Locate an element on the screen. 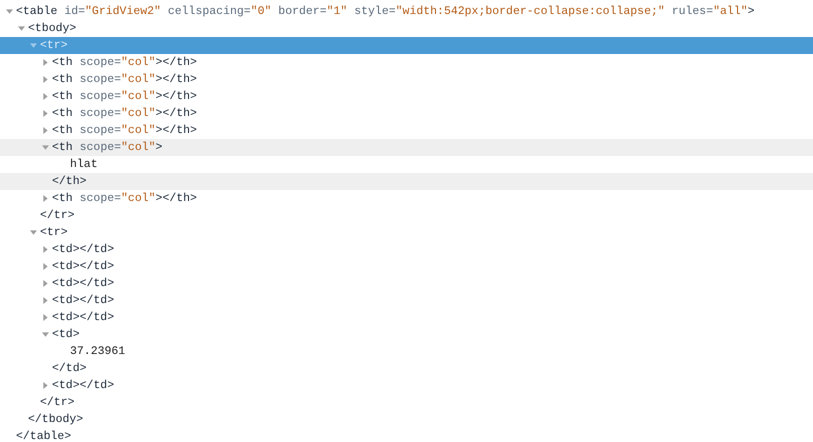 Image resolution: width=813 pixels, height=442 pixels. opening-tag: <th scope="col"> is located at coordinates (107, 147).